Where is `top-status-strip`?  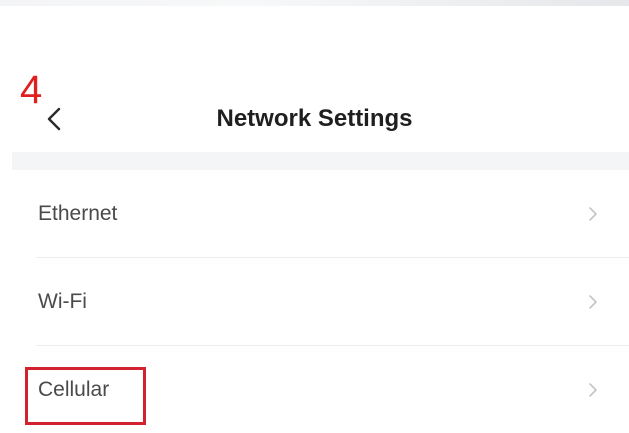
top-status-strip is located at coordinates (314, 3).